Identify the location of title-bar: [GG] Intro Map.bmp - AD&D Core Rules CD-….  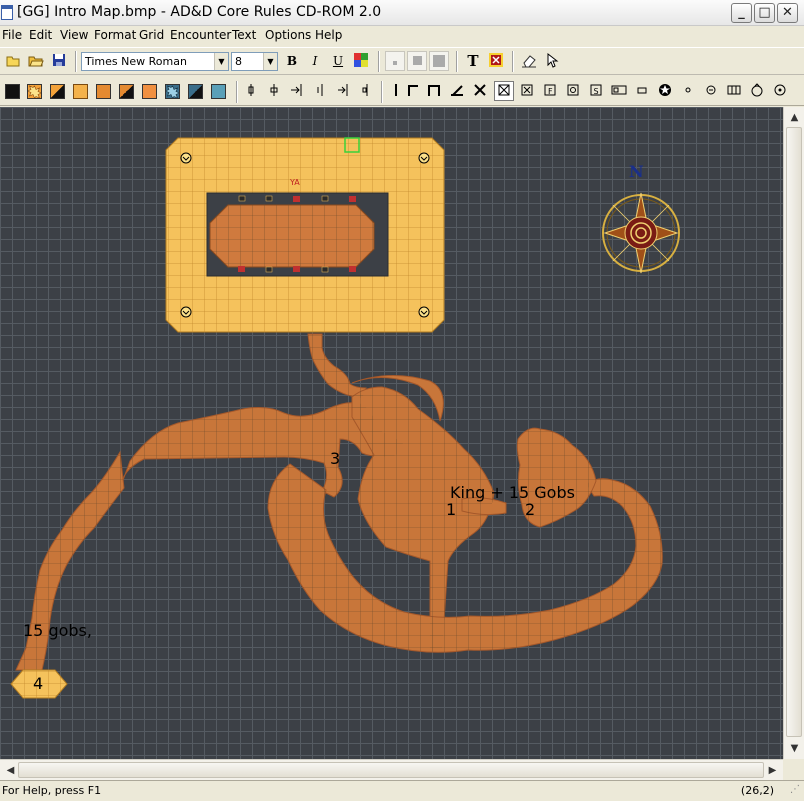
(402, 13).